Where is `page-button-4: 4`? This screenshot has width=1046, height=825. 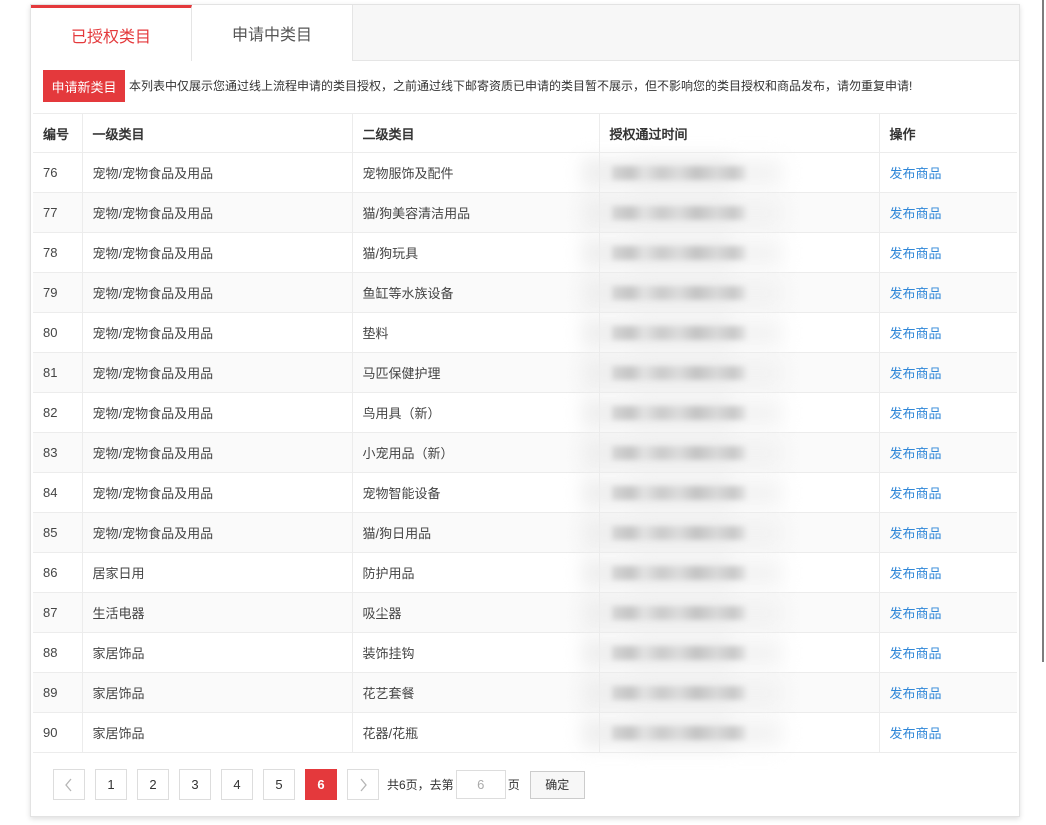
page-button-4: 4 is located at coordinates (237, 784).